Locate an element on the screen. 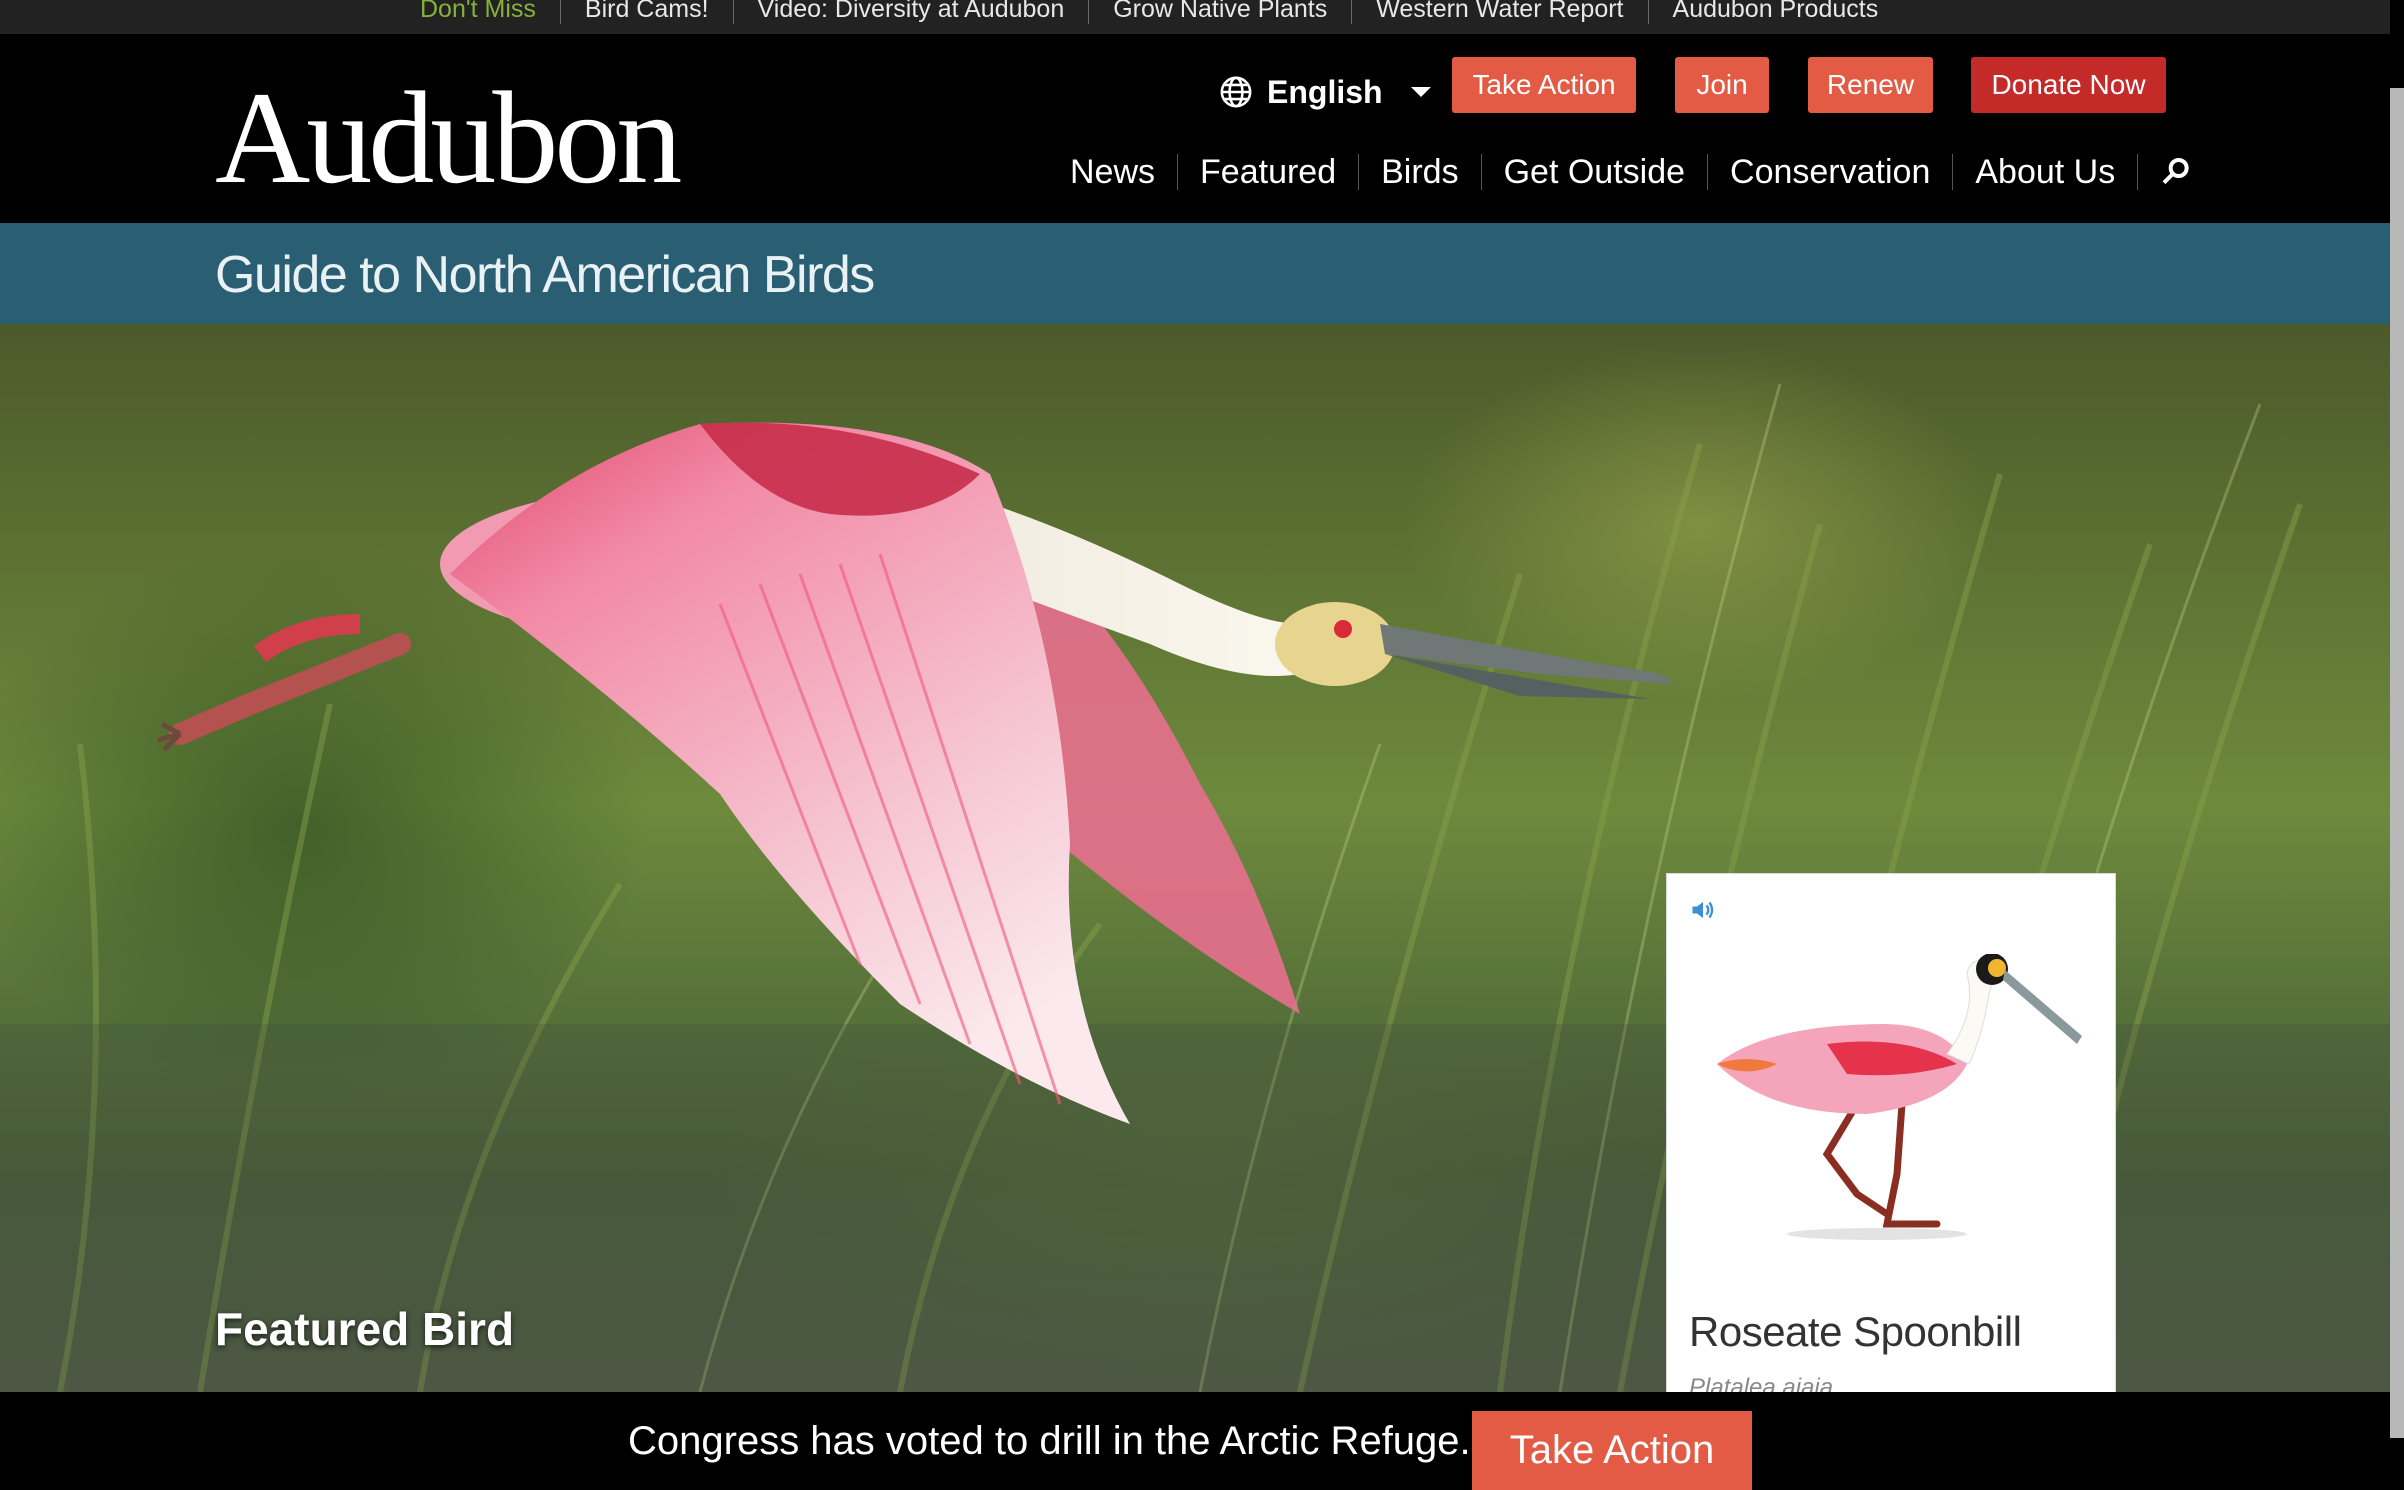 The width and height of the screenshot is (2404, 1490). alert-take-action-button: Take Action is located at coordinates (1612, 1450).